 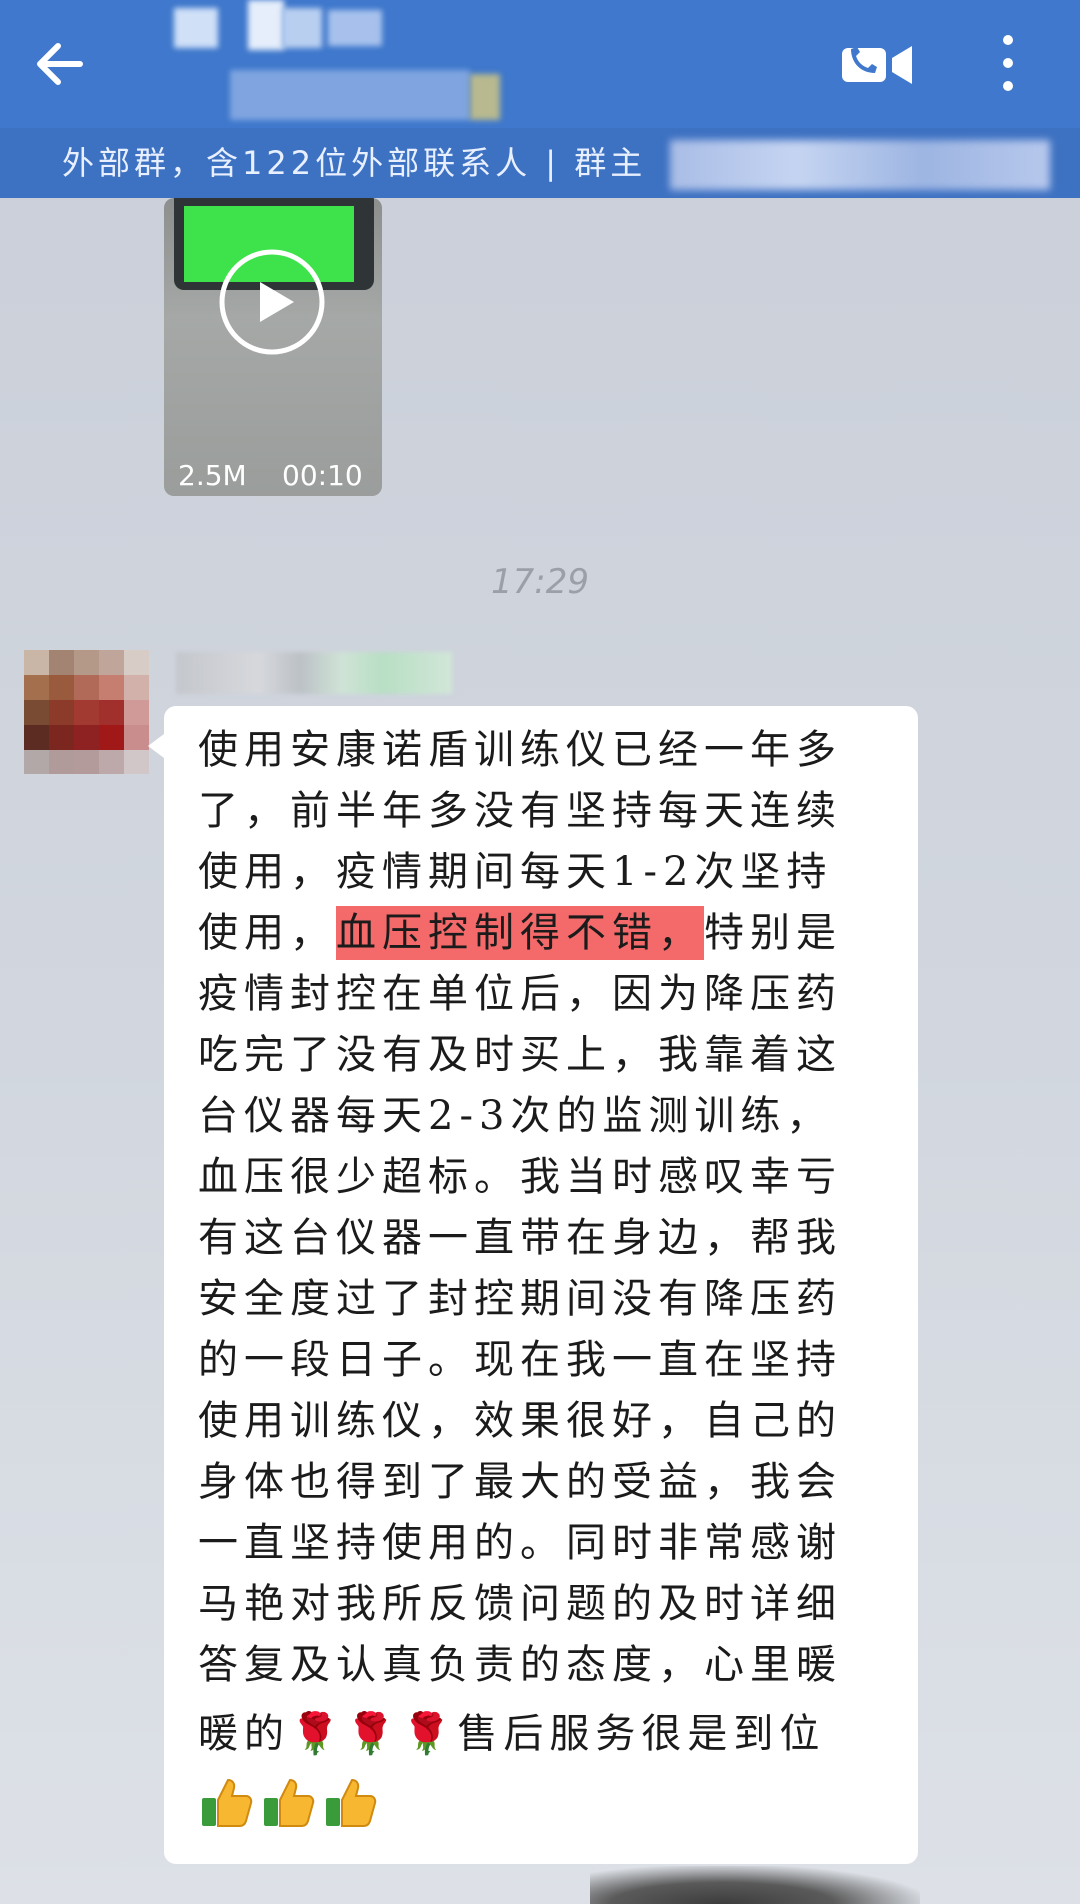 I want to click on message-line: 使用，血压控制得不错，特别是, so click(x=543, y=933).